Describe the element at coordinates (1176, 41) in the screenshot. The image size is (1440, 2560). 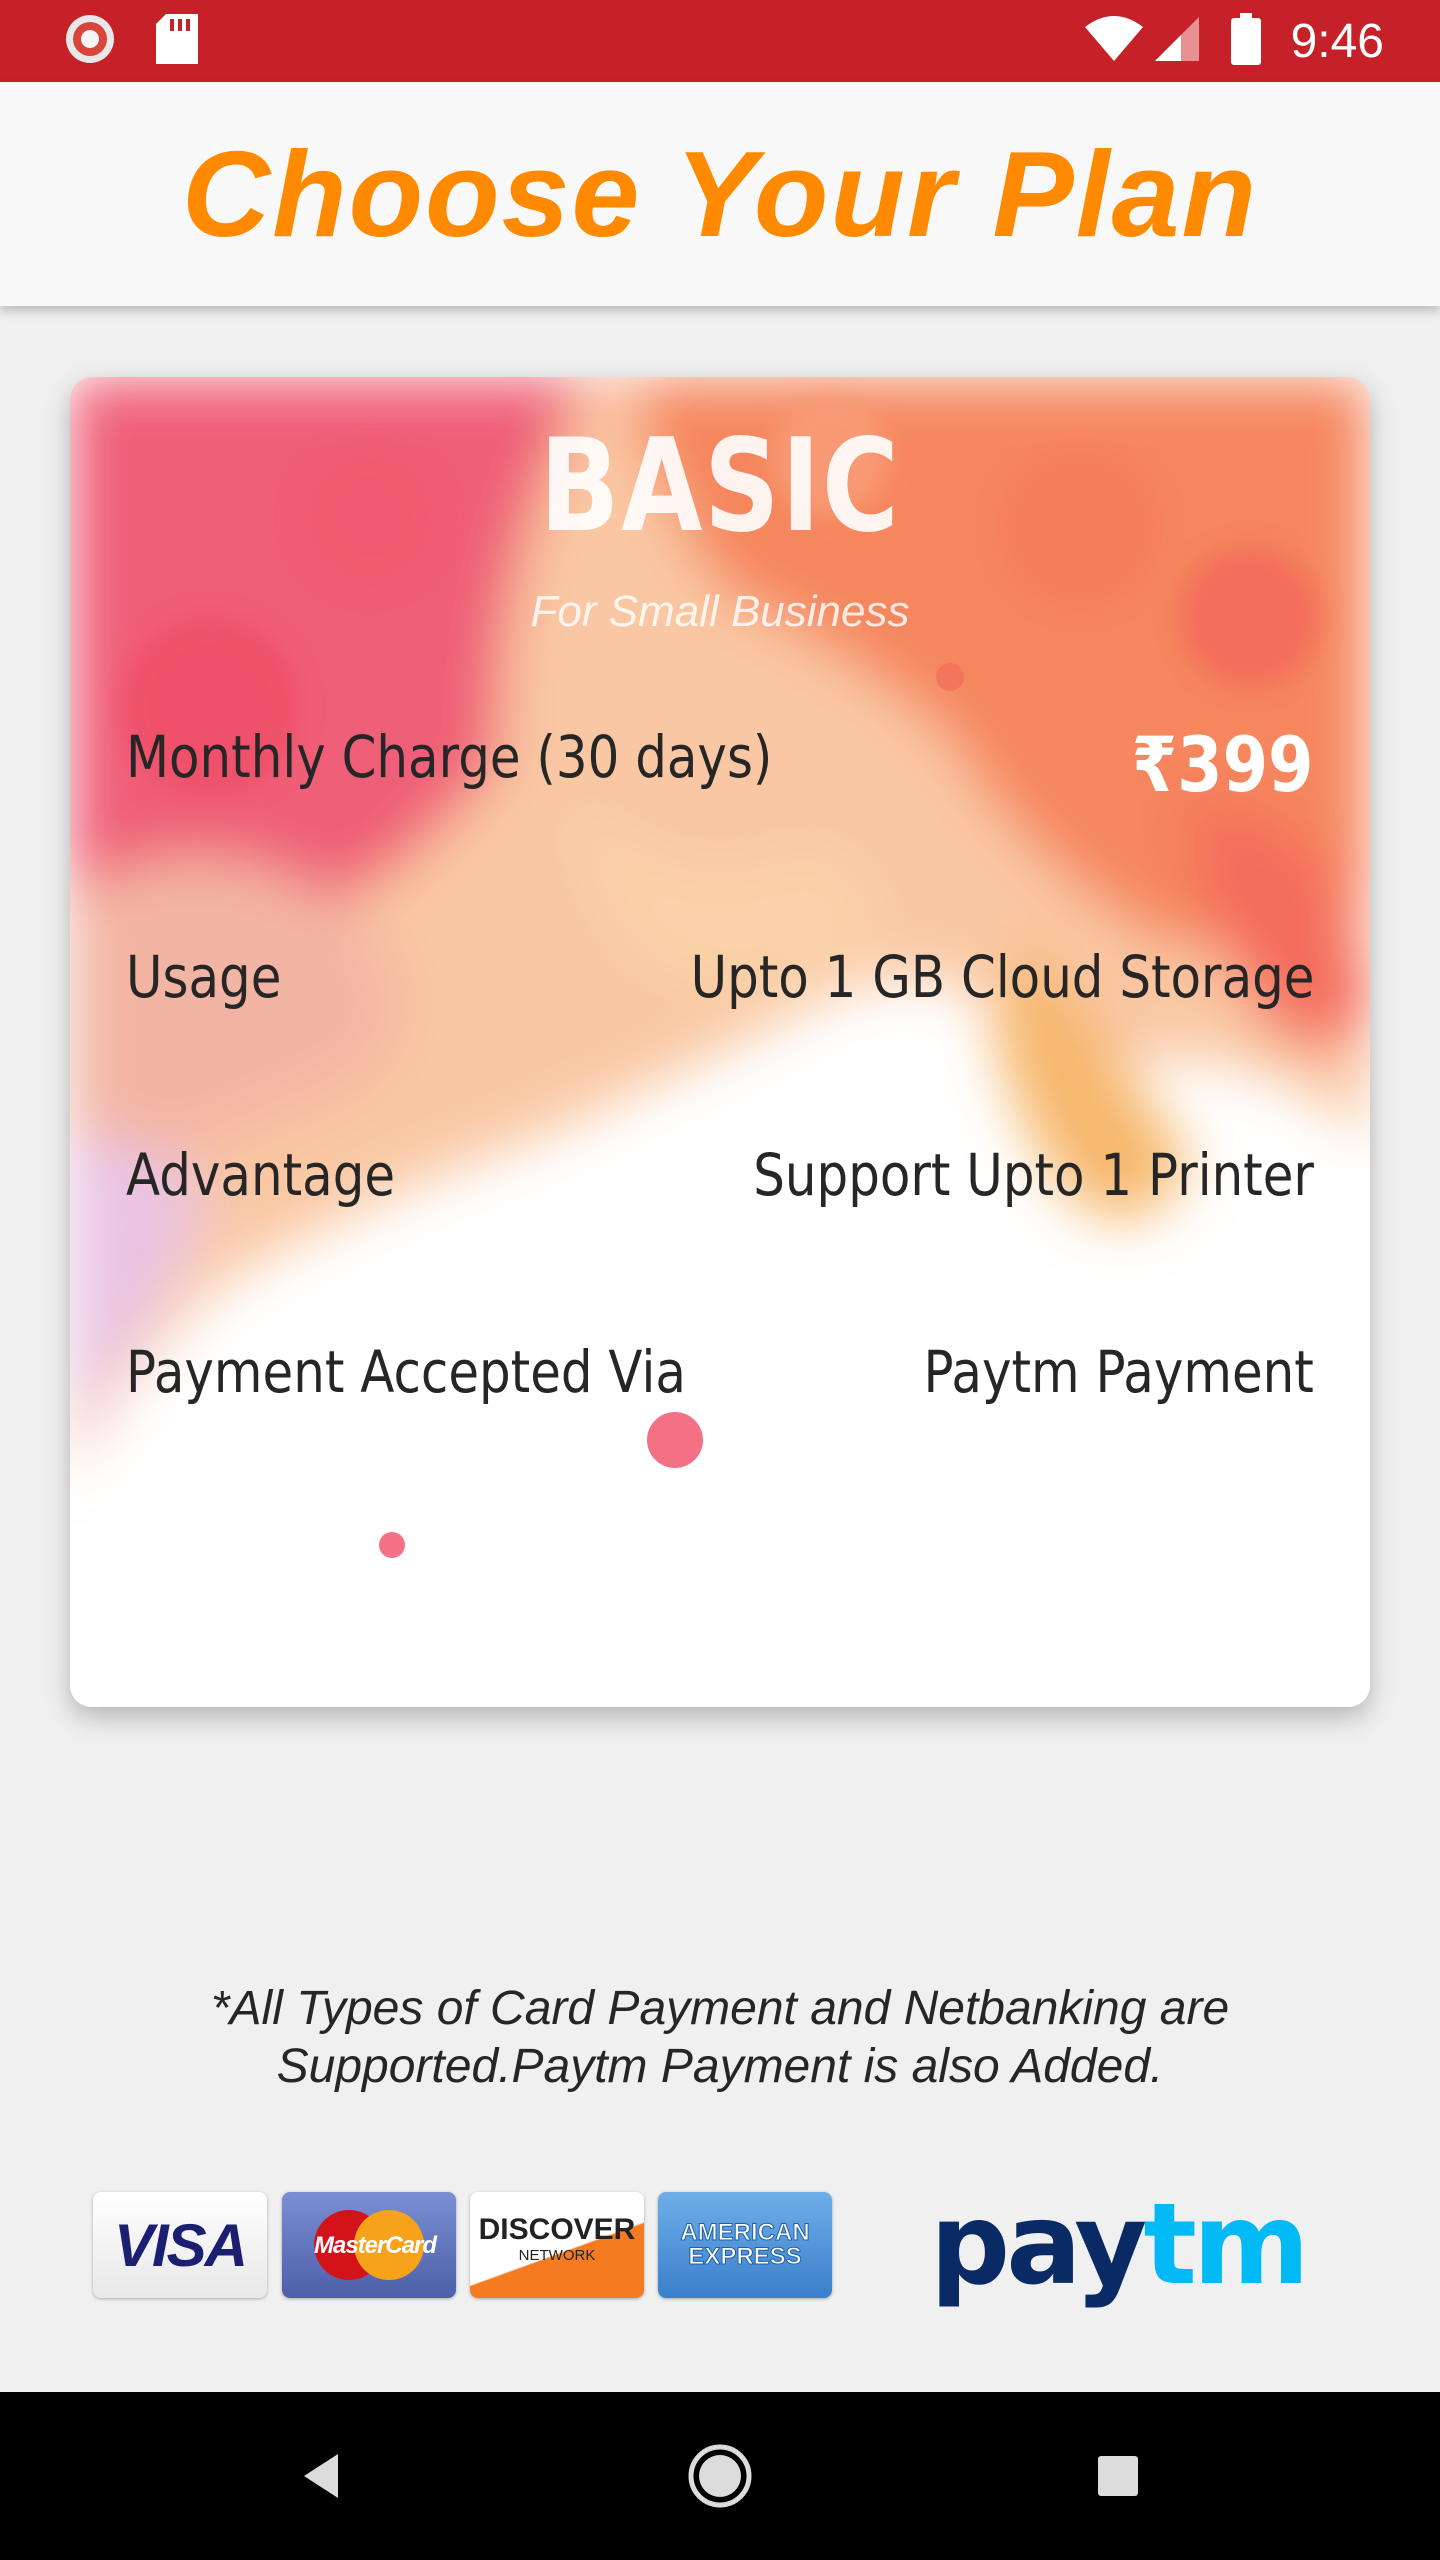
I see `signal-icon` at that location.